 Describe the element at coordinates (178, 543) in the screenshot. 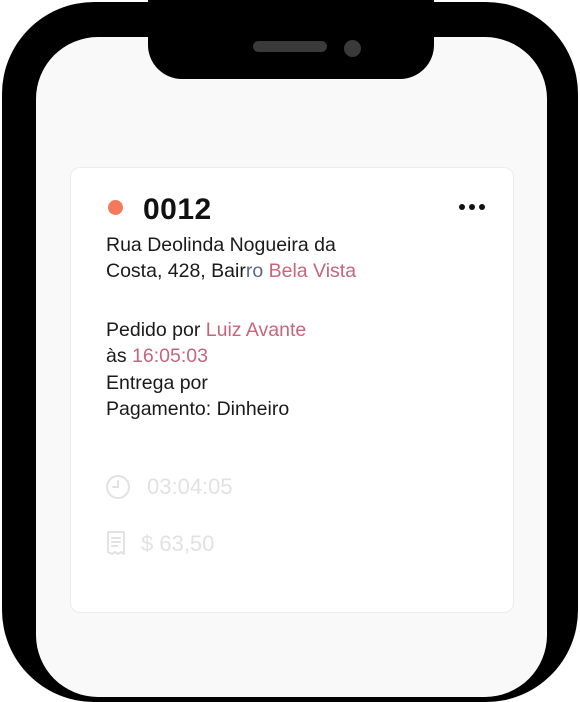

I see `order-total: $ 63,50` at that location.